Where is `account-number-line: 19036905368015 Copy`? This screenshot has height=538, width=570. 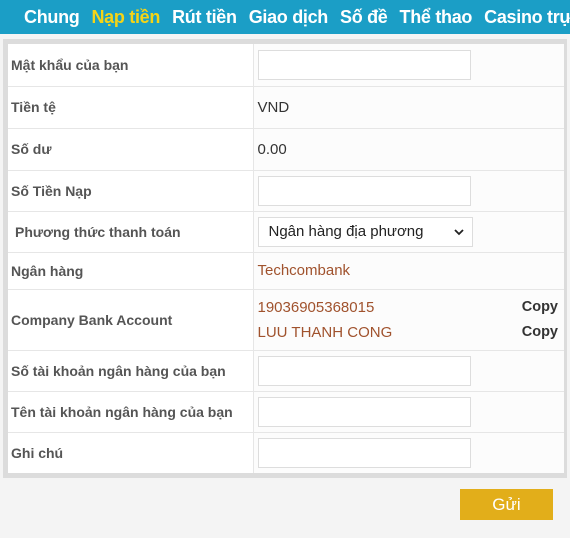
account-number-line: 19036905368015 Copy is located at coordinates (411, 307).